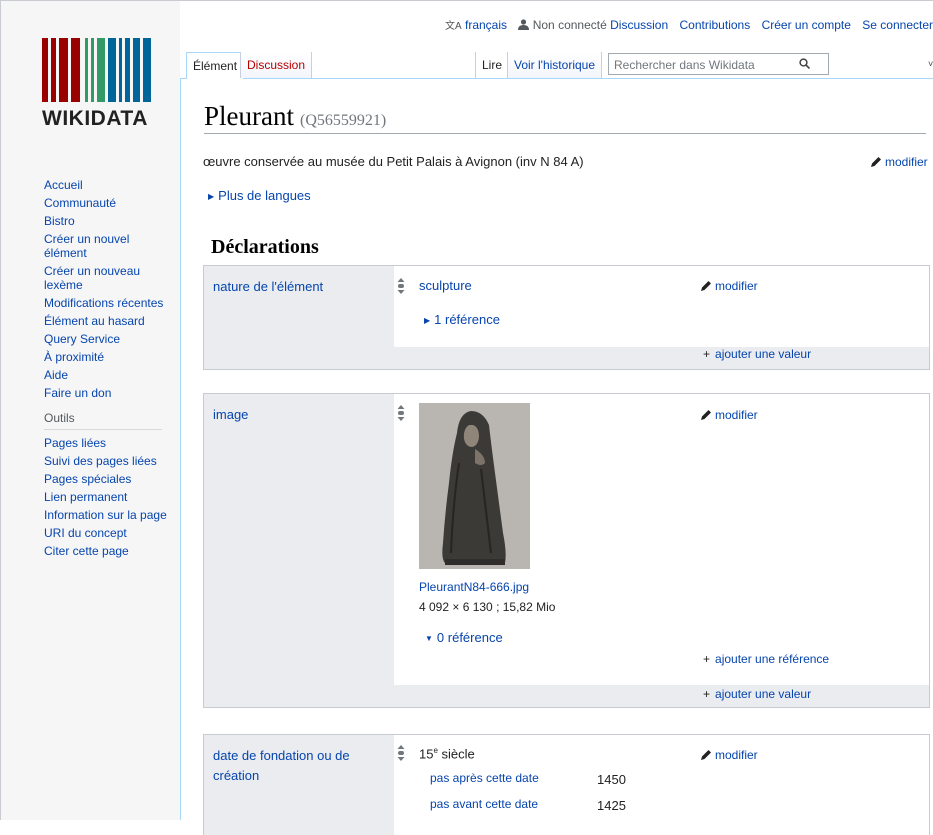 This screenshot has height=835, width=933. I want to click on add-reference-button: + ajouter une référence, so click(766, 659).